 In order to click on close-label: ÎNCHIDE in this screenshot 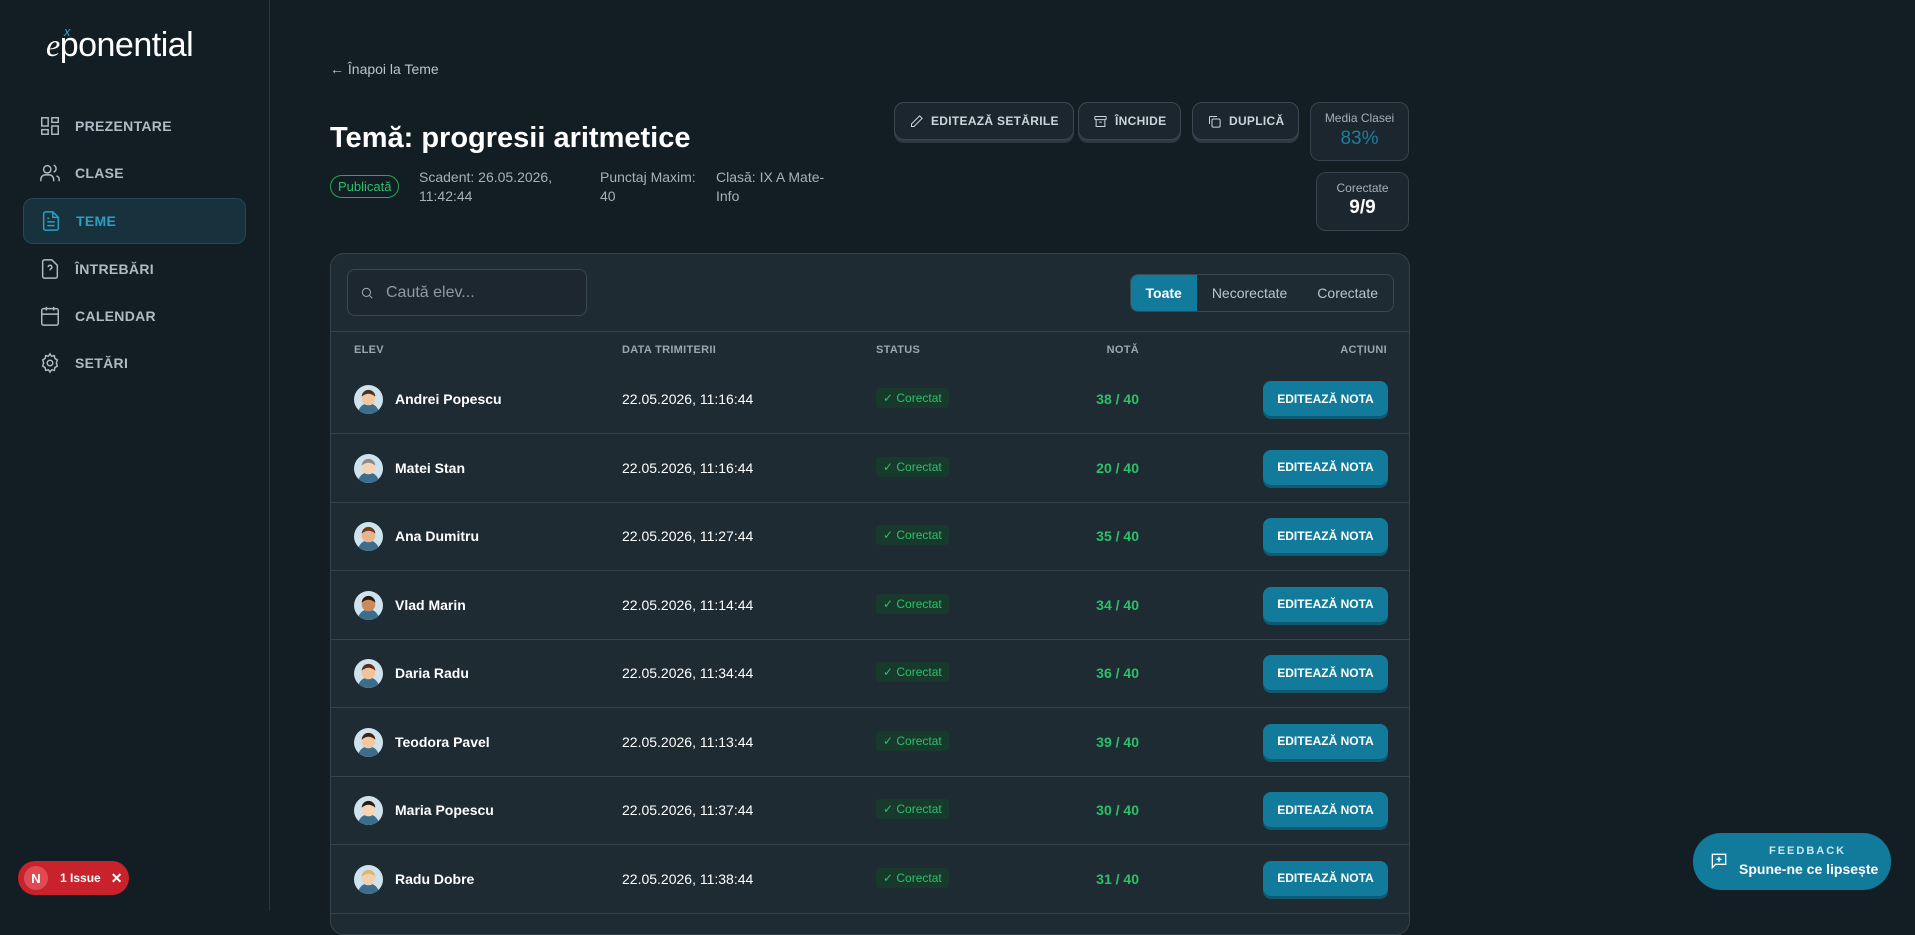, I will do `click(1141, 121)`.